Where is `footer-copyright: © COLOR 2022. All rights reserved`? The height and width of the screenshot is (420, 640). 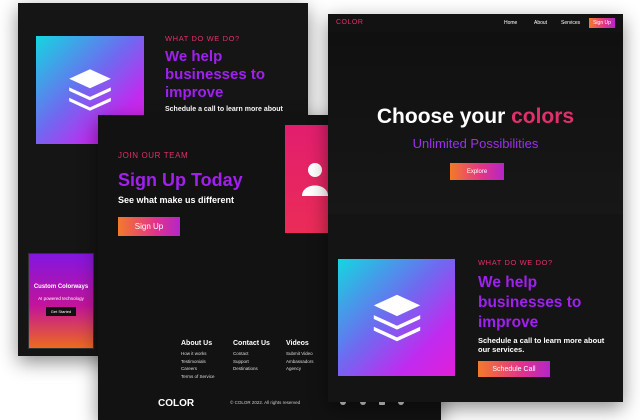
footer-copyright: © COLOR 2022. All rights reserved is located at coordinates (265, 402).